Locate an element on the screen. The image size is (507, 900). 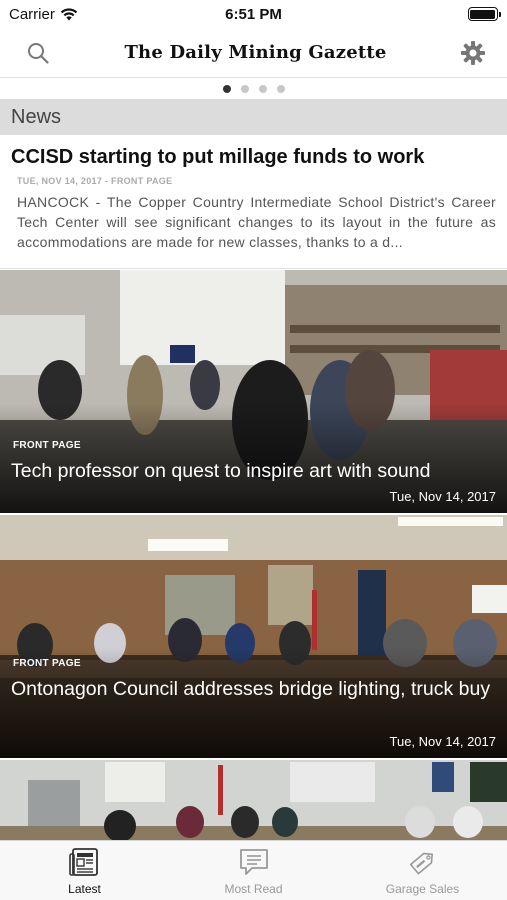
tab-most-read: Most Read is located at coordinates (253, 870).